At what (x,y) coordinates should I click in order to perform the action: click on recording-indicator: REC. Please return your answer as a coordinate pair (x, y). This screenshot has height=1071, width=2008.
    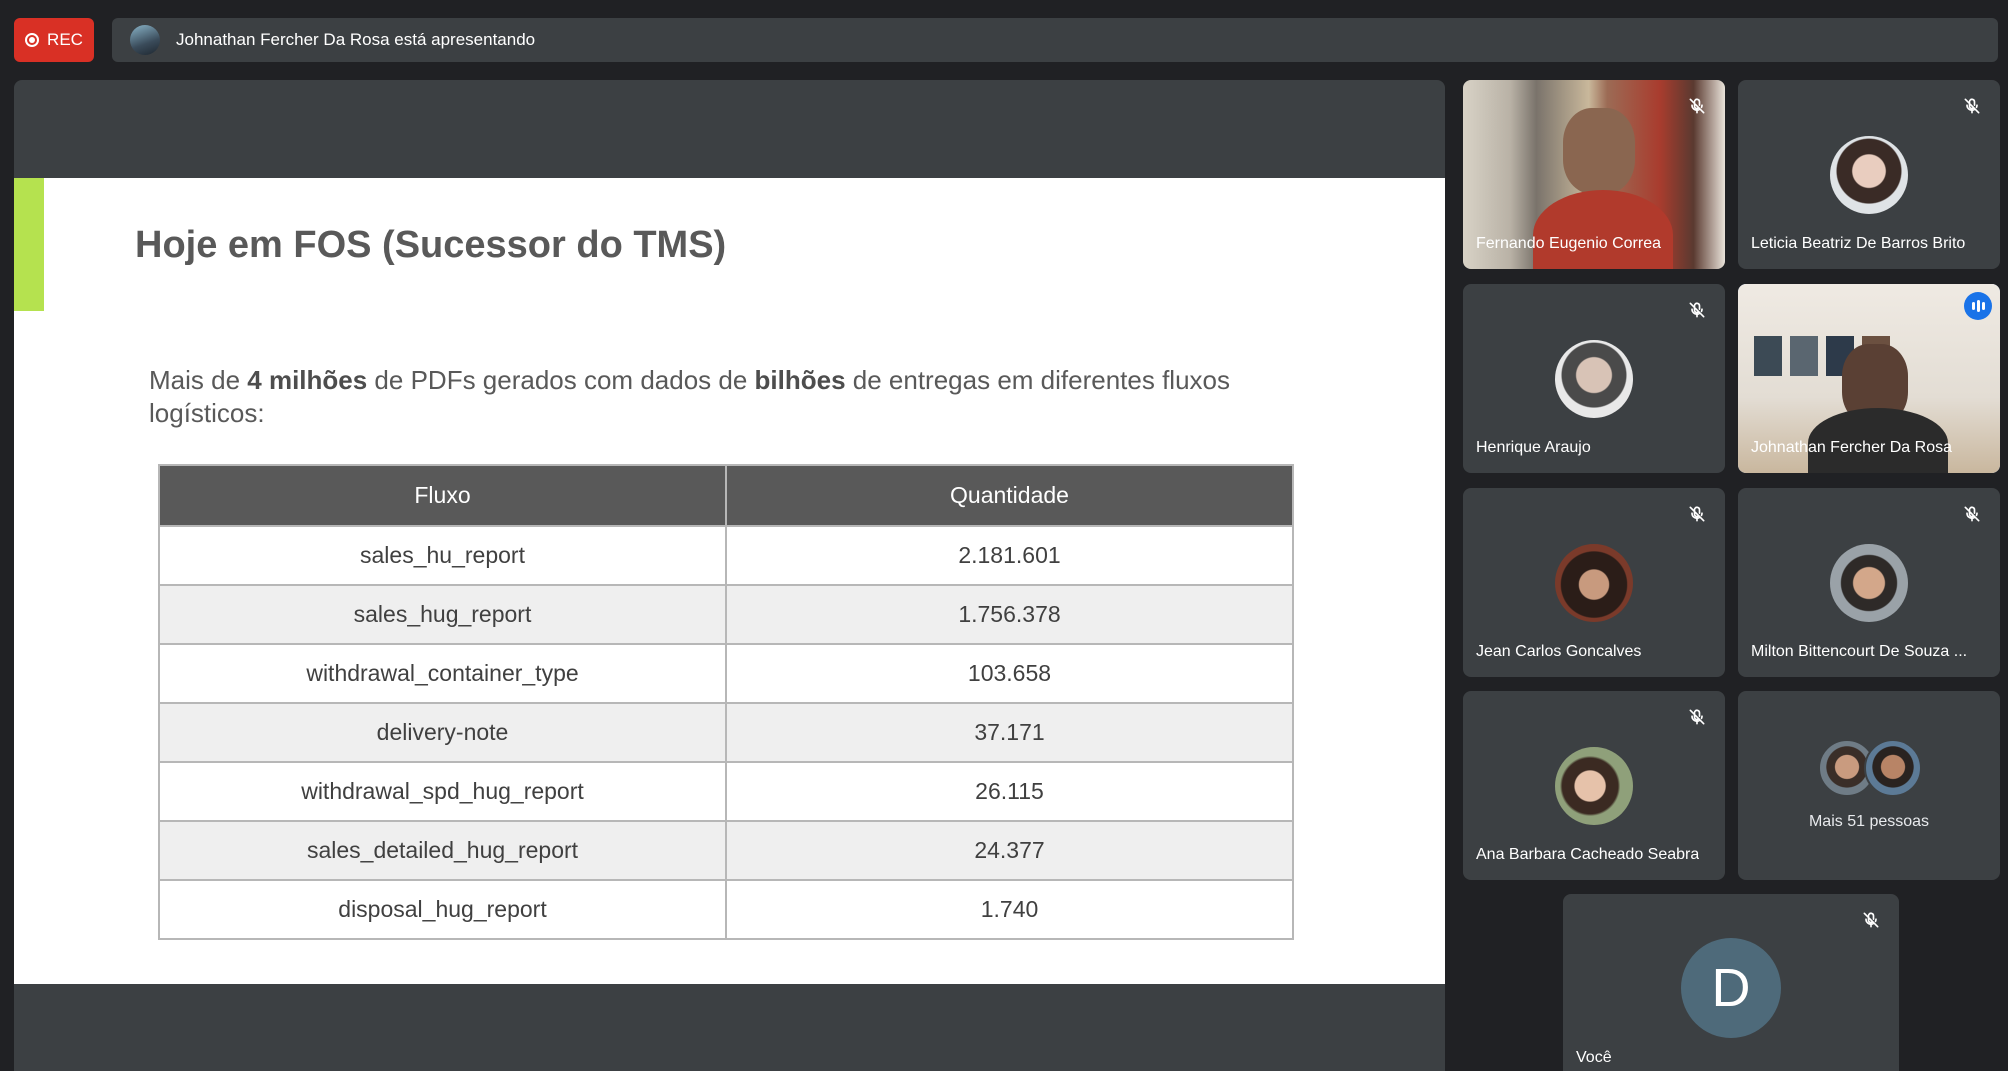
    Looking at the image, I should click on (54, 40).